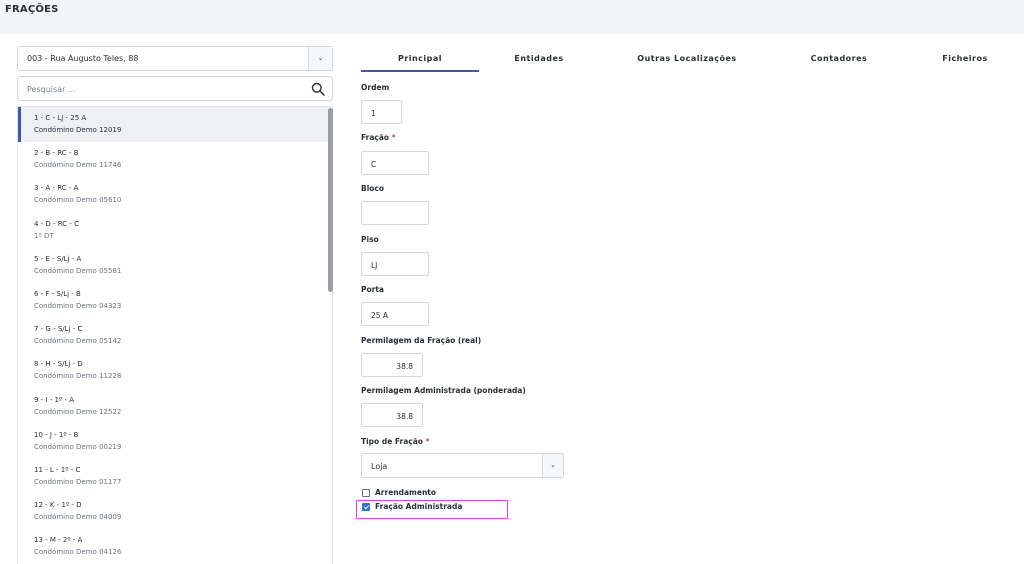  What do you see at coordinates (57, 469) in the screenshot?
I see `list-item-title: 11 - L - 1º - C` at bounding box center [57, 469].